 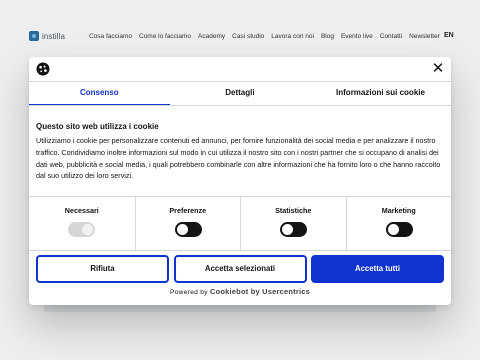 I want to click on toggle-preferenze, so click(x=188, y=229).